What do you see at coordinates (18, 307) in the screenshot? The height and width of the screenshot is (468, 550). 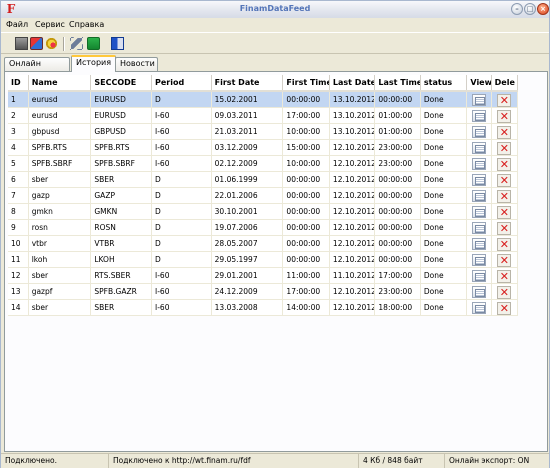 I see `table-cell: 14` at bounding box center [18, 307].